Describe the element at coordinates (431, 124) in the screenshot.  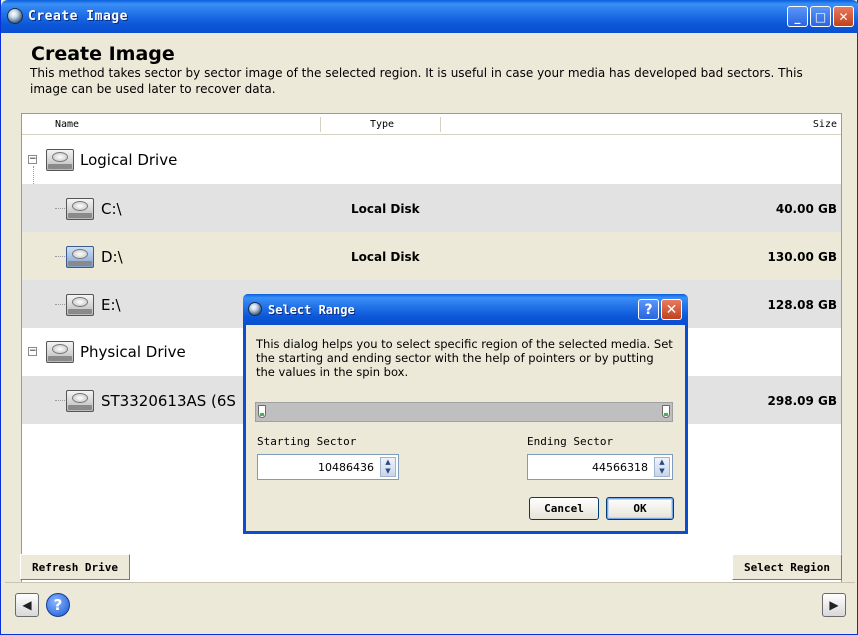
I see `column-header: Name Type Size` at that location.